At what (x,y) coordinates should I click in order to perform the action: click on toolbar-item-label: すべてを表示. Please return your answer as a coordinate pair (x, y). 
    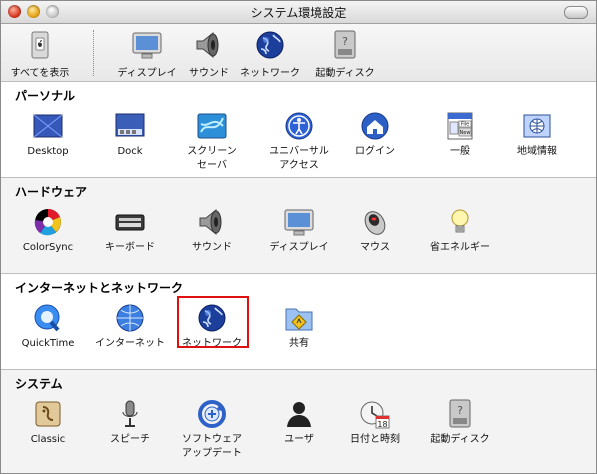
    Looking at the image, I should click on (40, 73).